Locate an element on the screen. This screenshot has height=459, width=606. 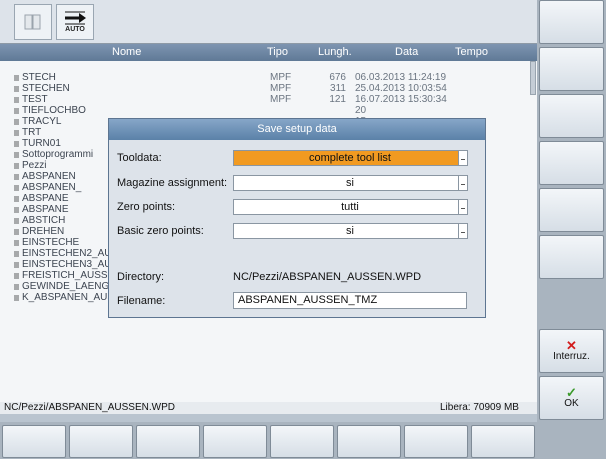
col-name: Nome is located at coordinates (126, 52).